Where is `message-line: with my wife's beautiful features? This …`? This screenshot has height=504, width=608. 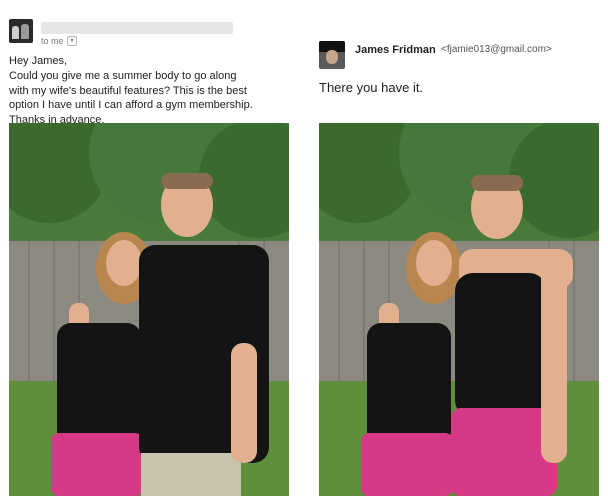
message-line: with my wife's beautiful features? This … is located at coordinates (128, 90).